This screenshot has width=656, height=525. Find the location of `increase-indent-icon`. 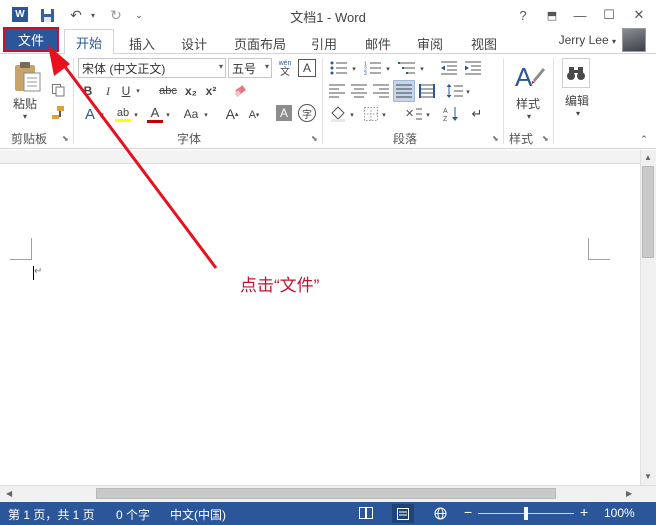

increase-indent-icon is located at coordinates (473, 68).